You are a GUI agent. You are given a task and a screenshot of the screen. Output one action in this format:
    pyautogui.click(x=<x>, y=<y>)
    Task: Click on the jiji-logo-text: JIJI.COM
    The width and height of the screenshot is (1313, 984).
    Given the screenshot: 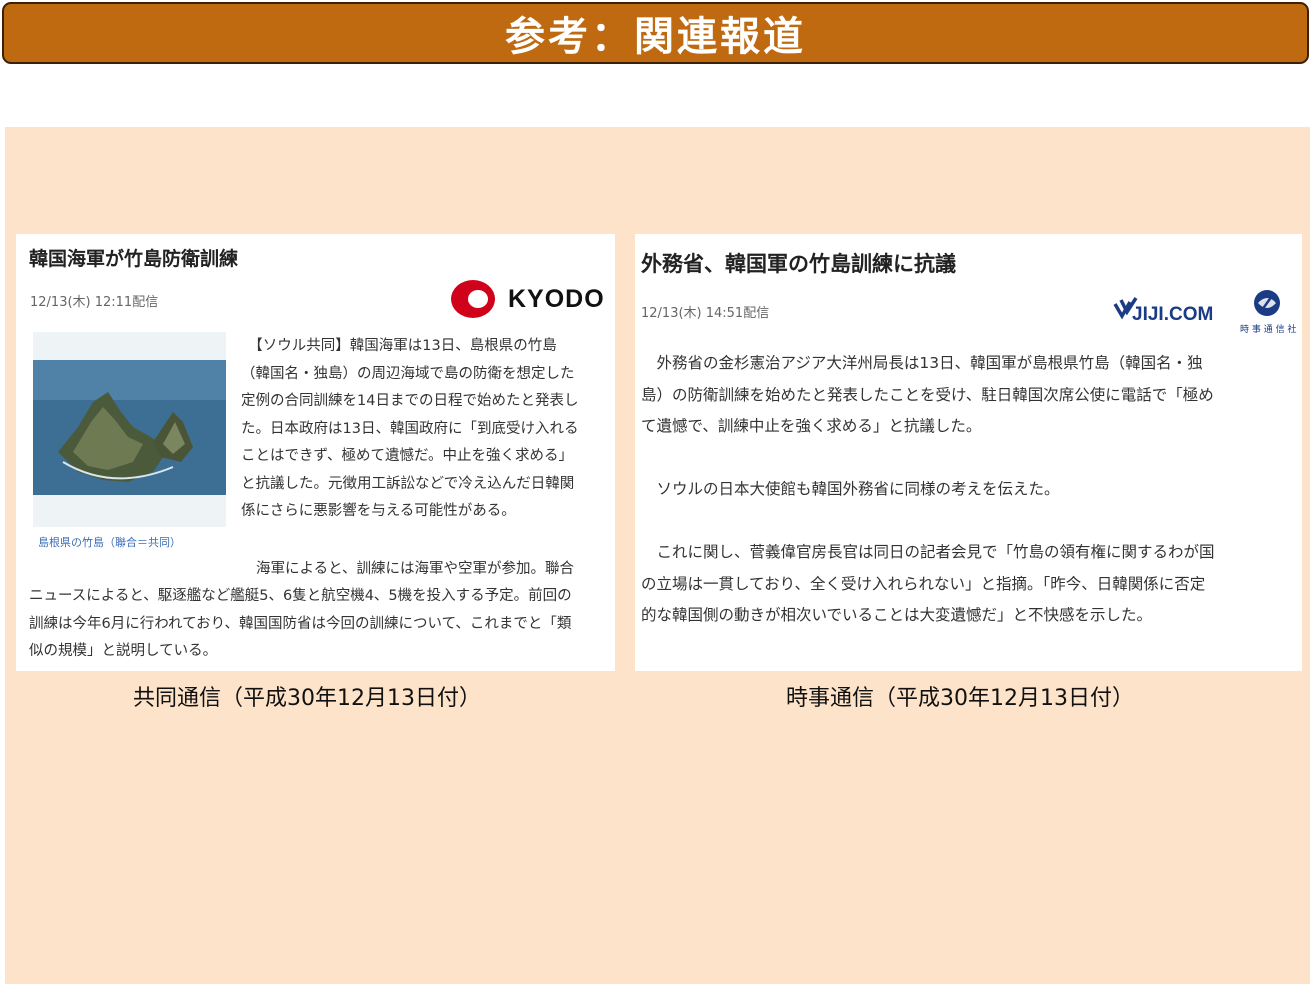 What is the action you would take?
    pyautogui.click(x=1173, y=314)
    